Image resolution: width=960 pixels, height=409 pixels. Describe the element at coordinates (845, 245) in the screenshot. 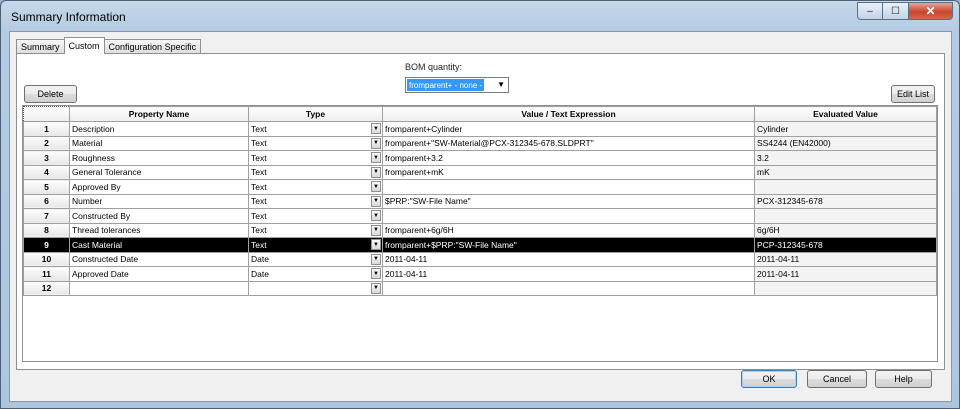

I see `evaluated-value-cell: PCP-312345-678` at that location.